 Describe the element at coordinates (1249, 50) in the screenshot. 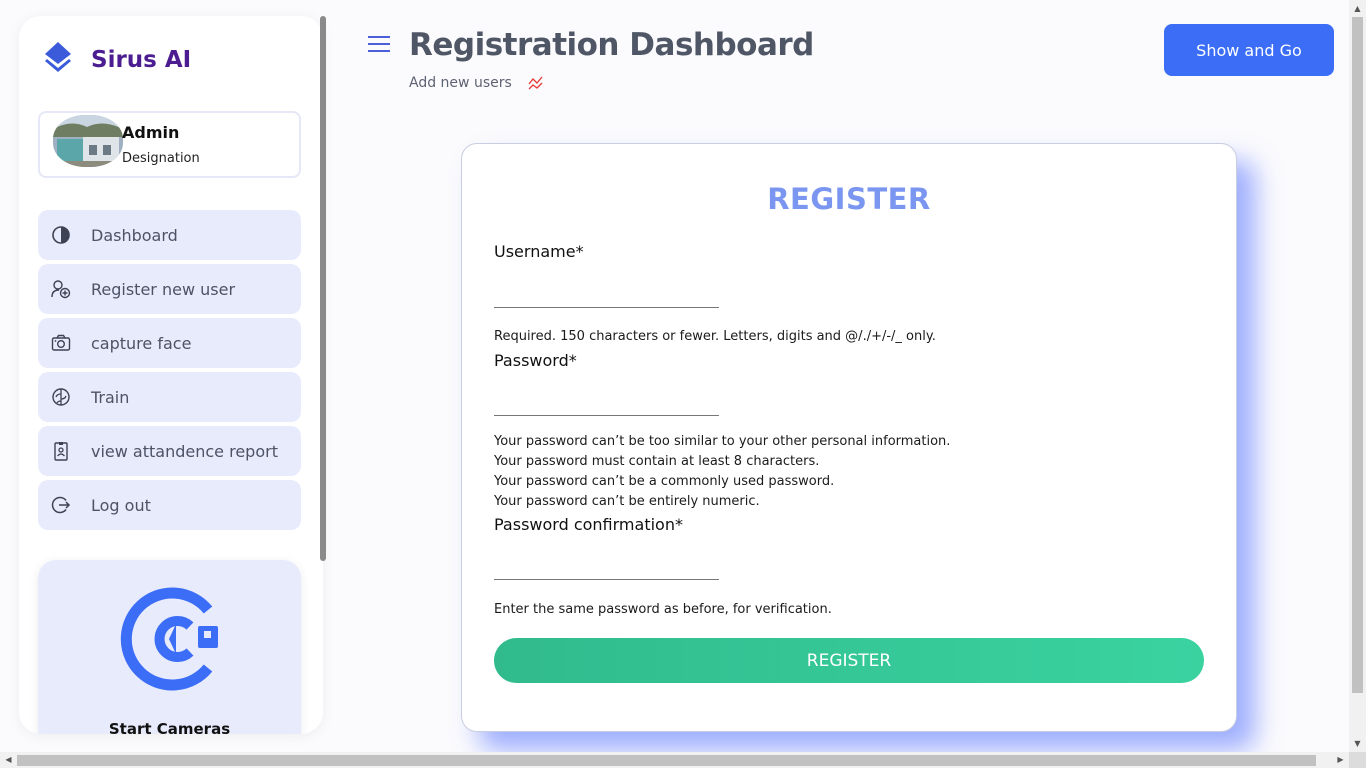

I see `show-and-go-button: Show and Go` at that location.